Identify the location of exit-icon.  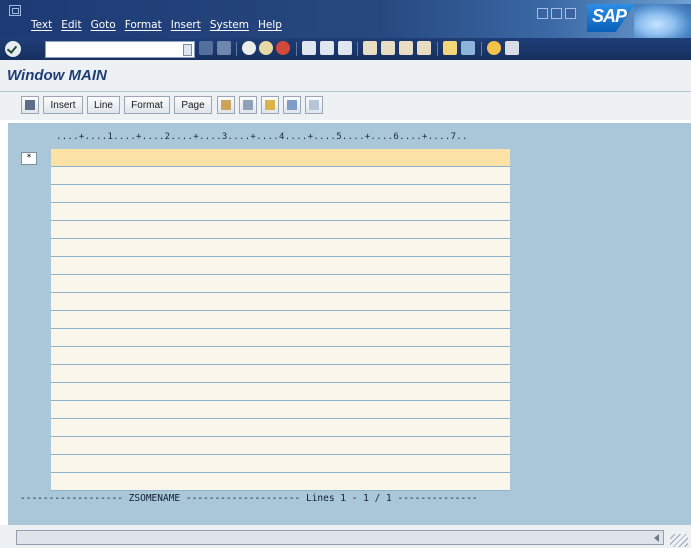
(266, 48).